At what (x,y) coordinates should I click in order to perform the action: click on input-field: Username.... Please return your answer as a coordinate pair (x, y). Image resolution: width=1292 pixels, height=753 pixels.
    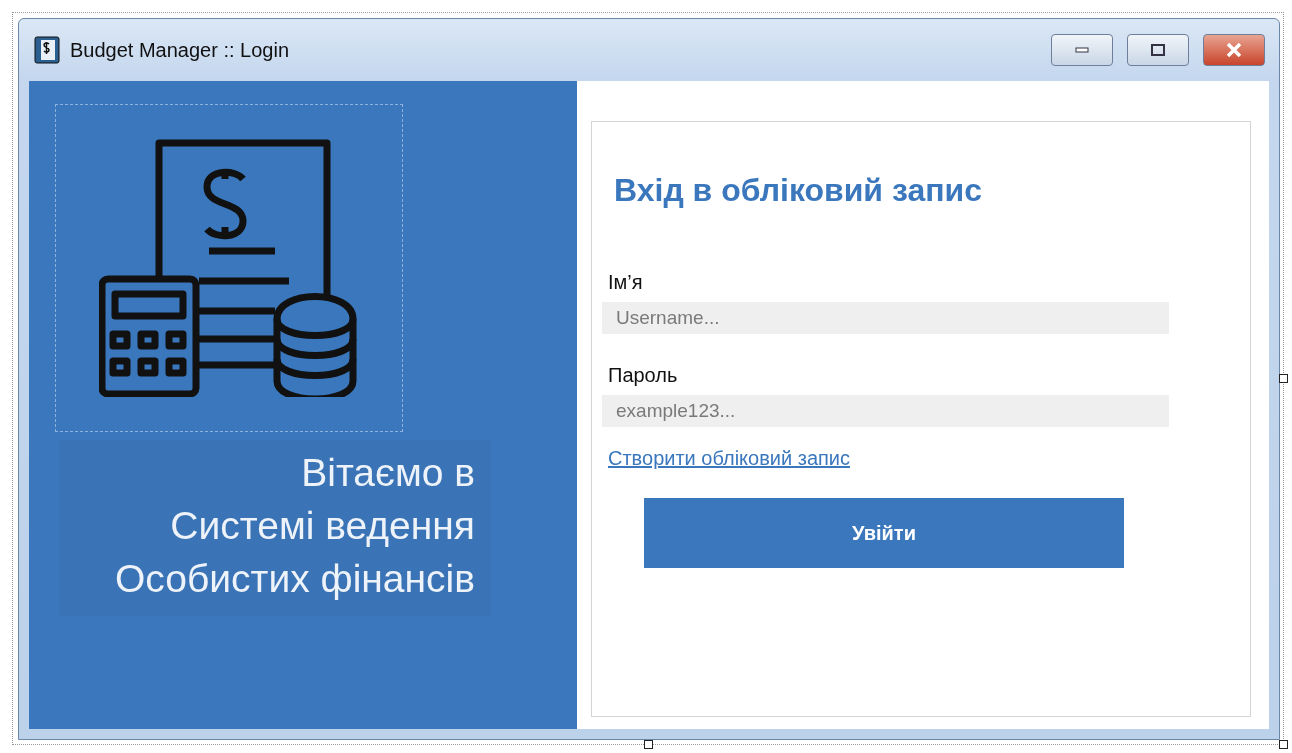
    Looking at the image, I should click on (885, 318).